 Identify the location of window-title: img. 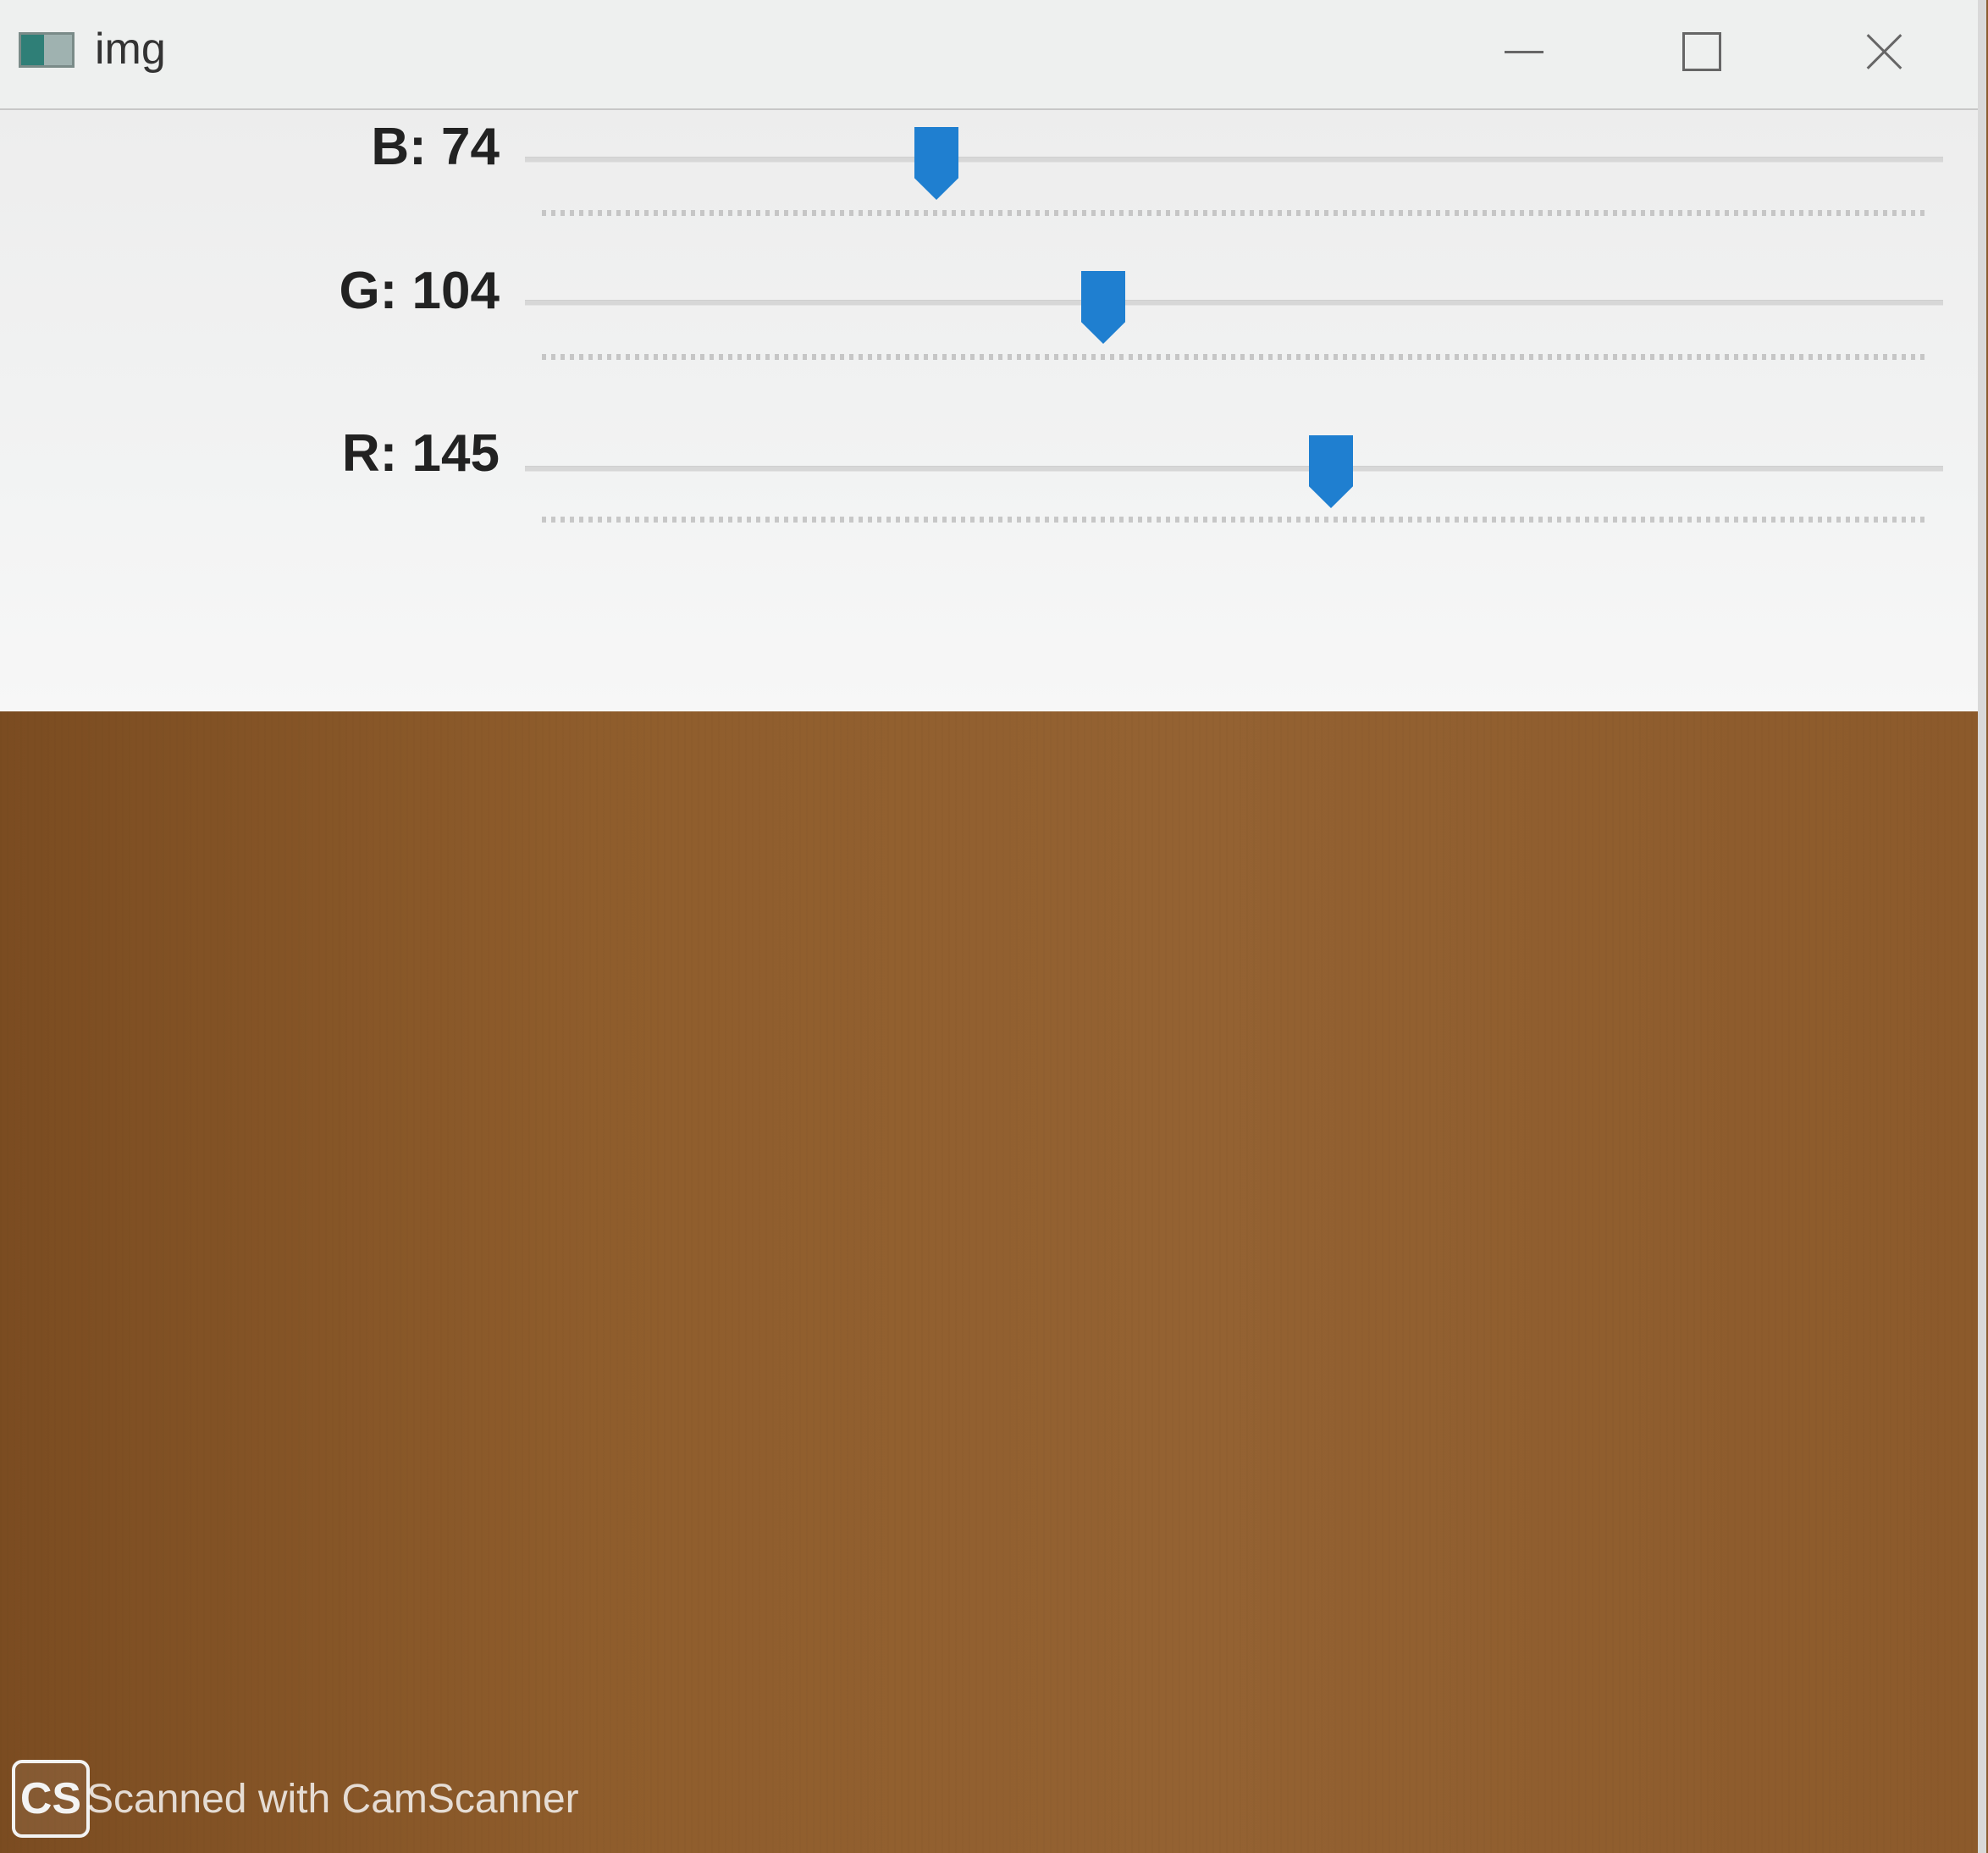
(130, 49).